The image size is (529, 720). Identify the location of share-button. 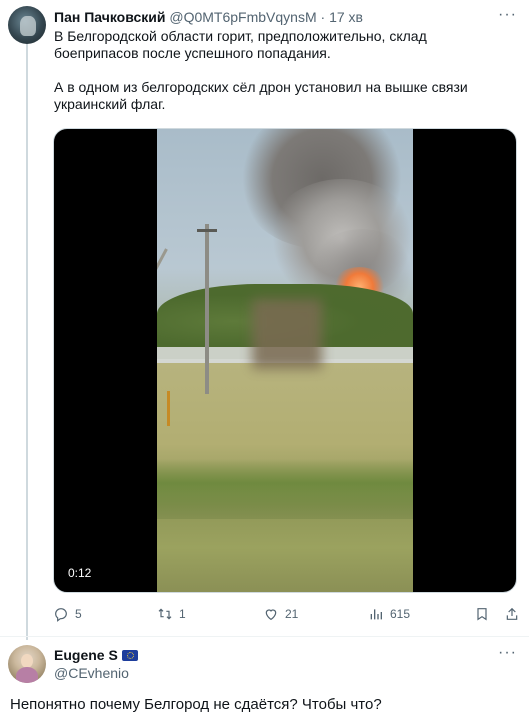
(512, 614).